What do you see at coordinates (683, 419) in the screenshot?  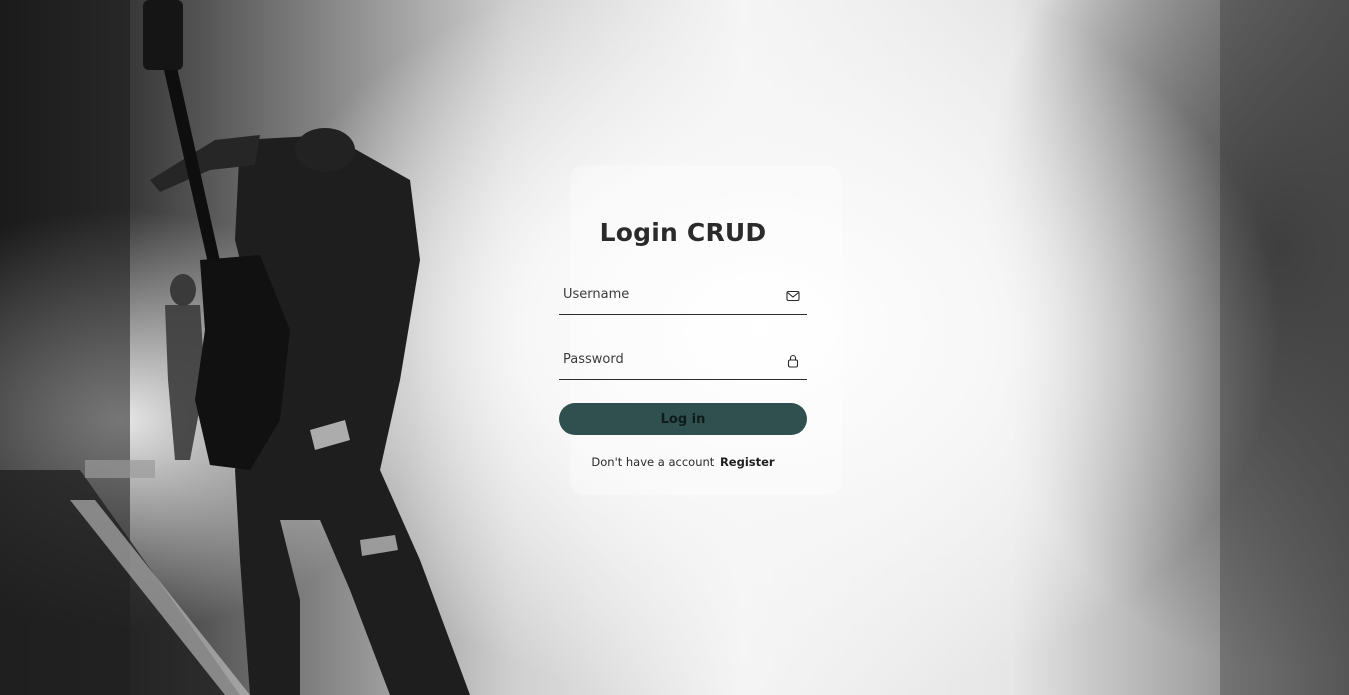 I see `login-button: Log in` at bounding box center [683, 419].